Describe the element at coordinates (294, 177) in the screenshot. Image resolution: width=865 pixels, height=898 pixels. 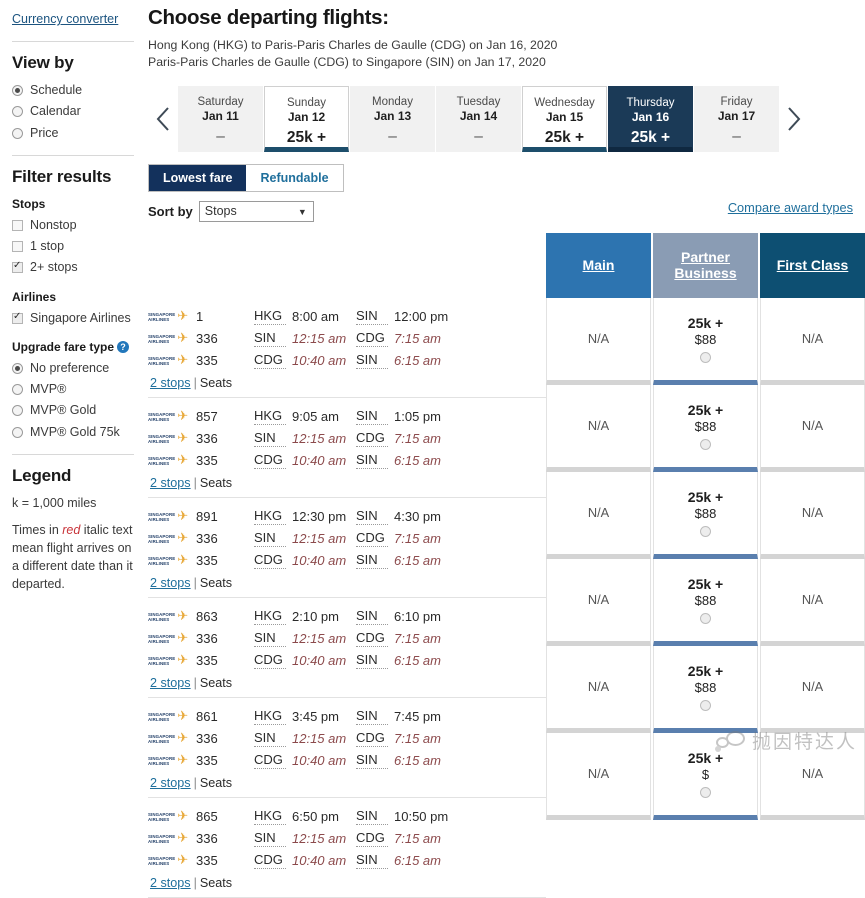
I see `fare-tab-refundable: Refundable` at that location.